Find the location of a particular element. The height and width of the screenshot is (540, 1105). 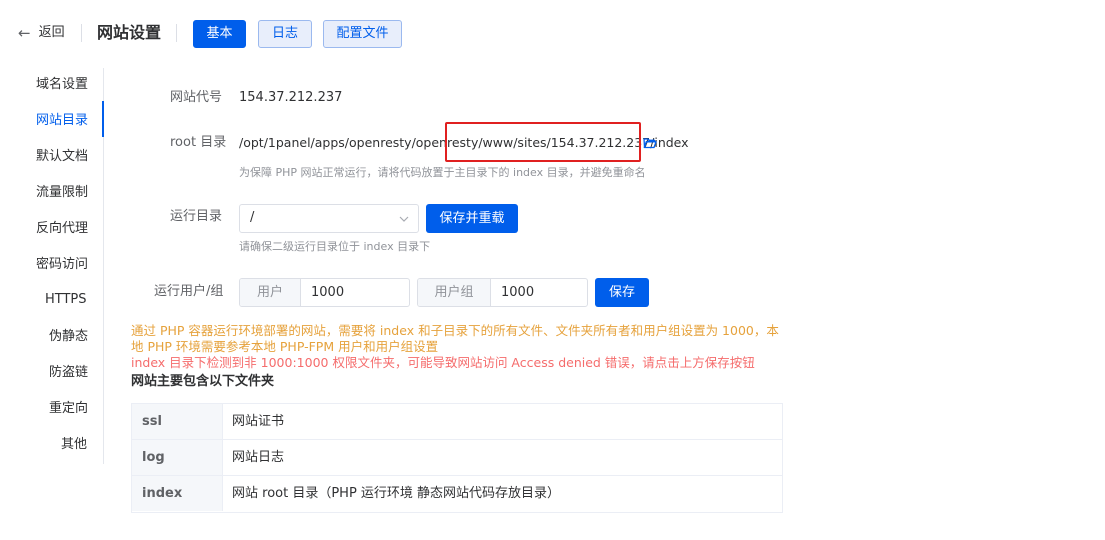

folder-open-icon is located at coordinates (650, 143).